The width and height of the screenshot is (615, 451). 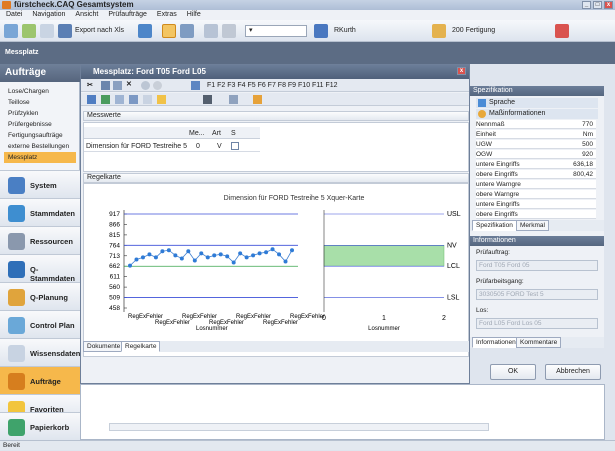 What do you see at coordinates (233, 133) in the screenshot?
I see `col-s: S` at bounding box center [233, 133].